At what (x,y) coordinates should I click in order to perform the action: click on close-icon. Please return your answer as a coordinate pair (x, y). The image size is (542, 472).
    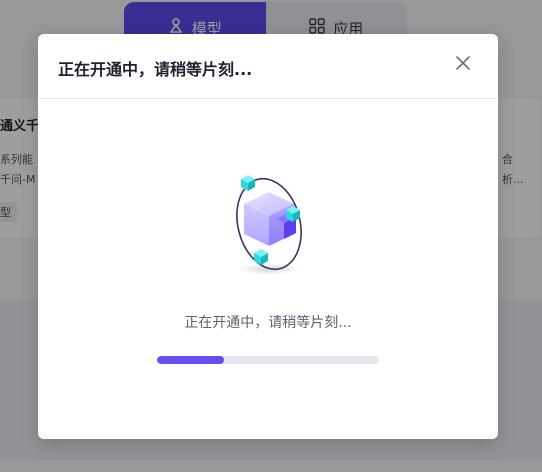
    Looking at the image, I should click on (463, 63).